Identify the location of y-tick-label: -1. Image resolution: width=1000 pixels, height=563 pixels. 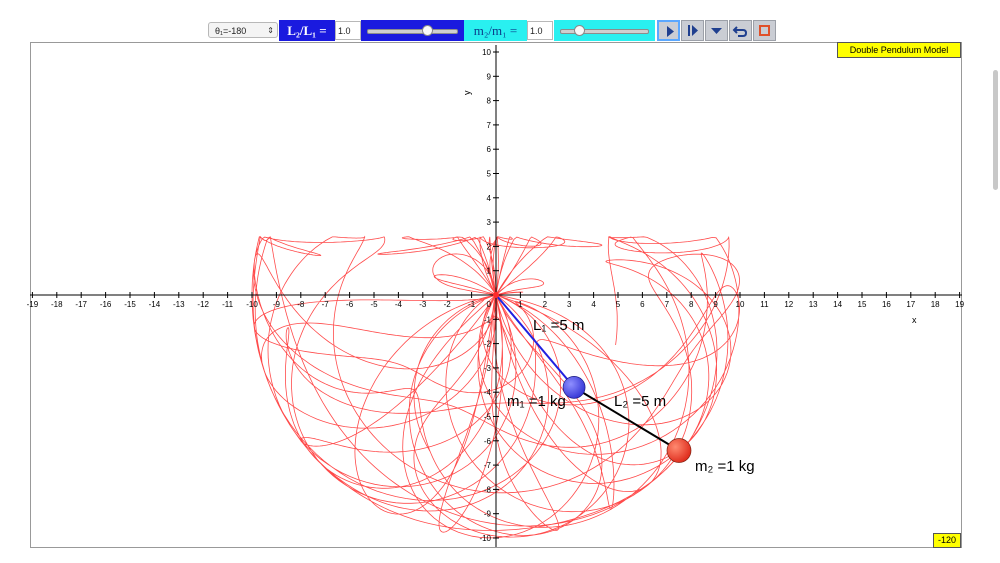
(488, 319).